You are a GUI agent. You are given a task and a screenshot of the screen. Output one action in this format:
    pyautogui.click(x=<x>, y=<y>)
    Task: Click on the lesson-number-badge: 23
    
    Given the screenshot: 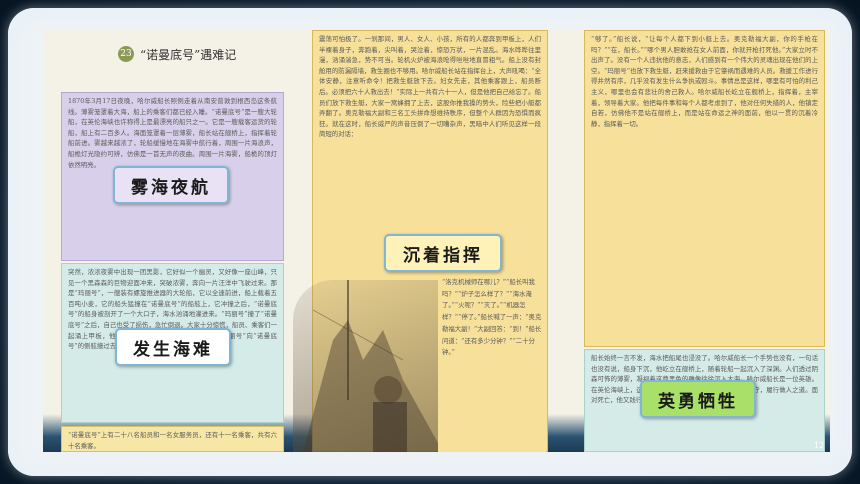 What is the action you would take?
    pyautogui.click(x=126, y=54)
    